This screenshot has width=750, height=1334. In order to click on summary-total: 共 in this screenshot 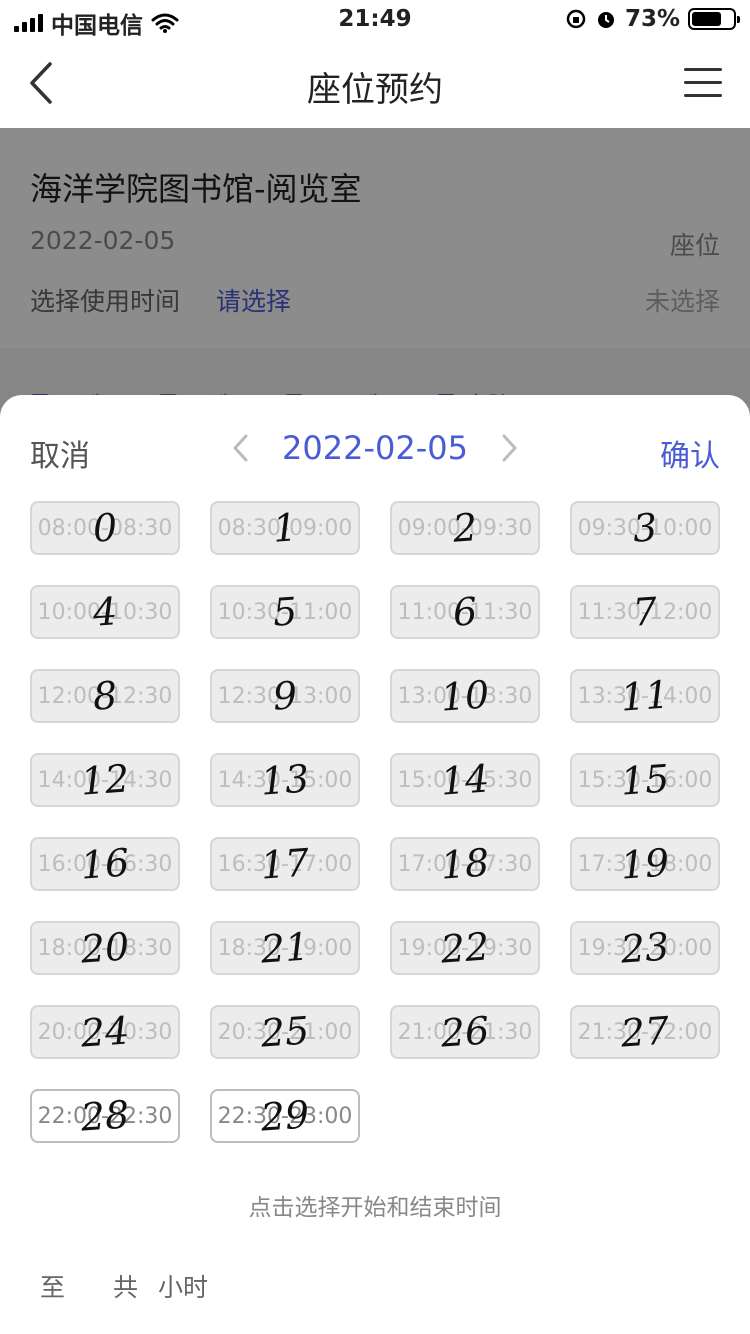, I will do `click(126, 1287)`.